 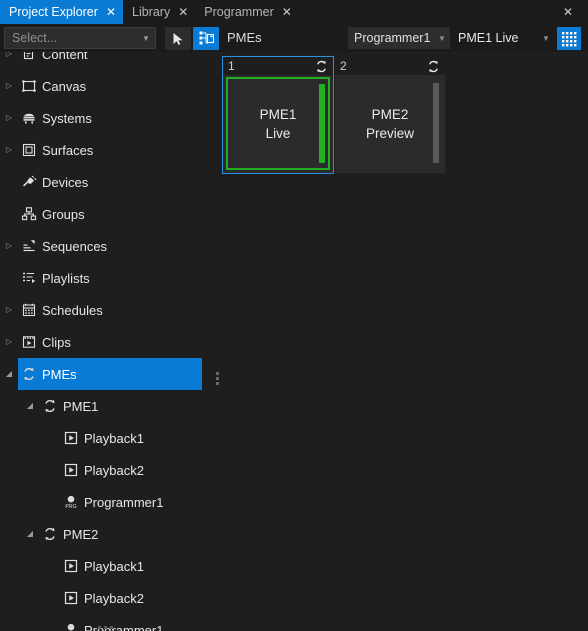 I want to click on document-structure-icon, so click(x=206, y=38).